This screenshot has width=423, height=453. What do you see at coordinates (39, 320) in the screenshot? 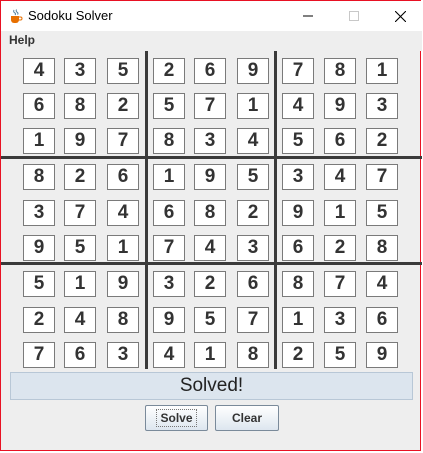
I see `sudoku-cell-r8-c1: 2` at bounding box center [39, 320].